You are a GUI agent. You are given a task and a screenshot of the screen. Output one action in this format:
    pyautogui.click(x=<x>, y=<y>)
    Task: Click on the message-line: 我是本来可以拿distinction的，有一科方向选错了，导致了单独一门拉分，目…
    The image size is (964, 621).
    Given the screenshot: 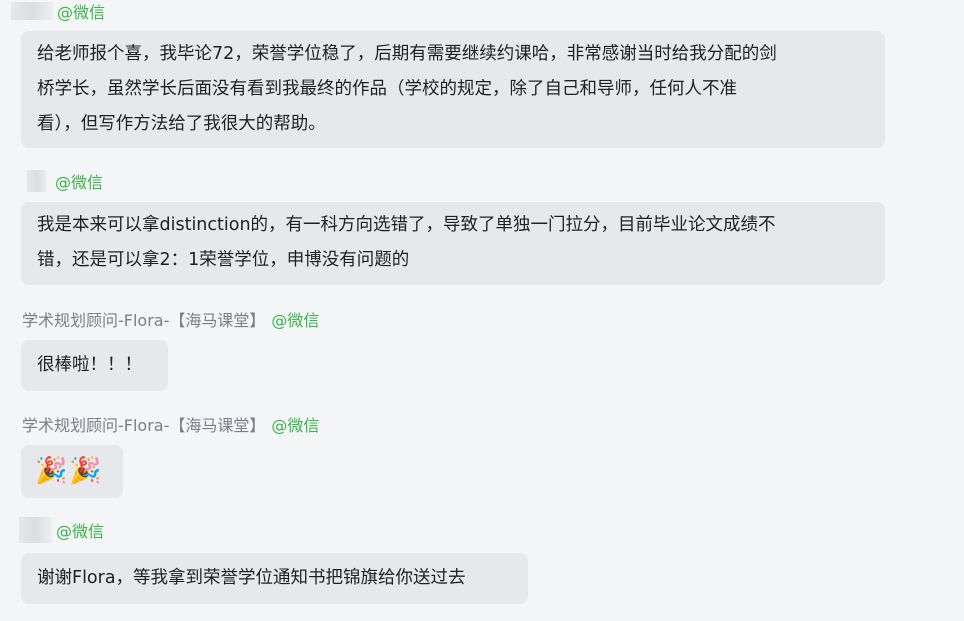 What is the action you would take?
    pyautogui.click(x=406, y=225)
    